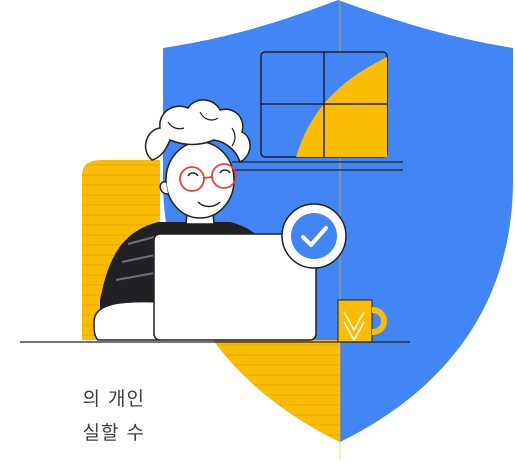  Describe the element at coordinates (113, 399) in the screenshot. I see `caption-line-1: 의 개인` at that location.